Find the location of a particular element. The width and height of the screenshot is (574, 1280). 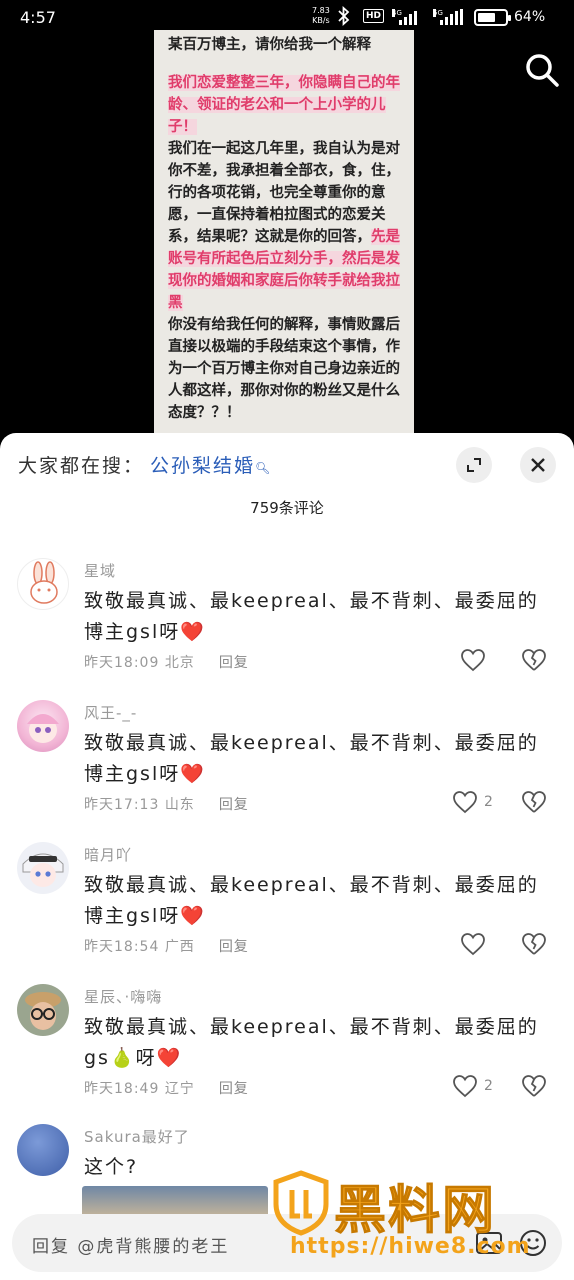

comment-meta: 昨天17:13 山东 回复 is located at coordinates (166, 805).